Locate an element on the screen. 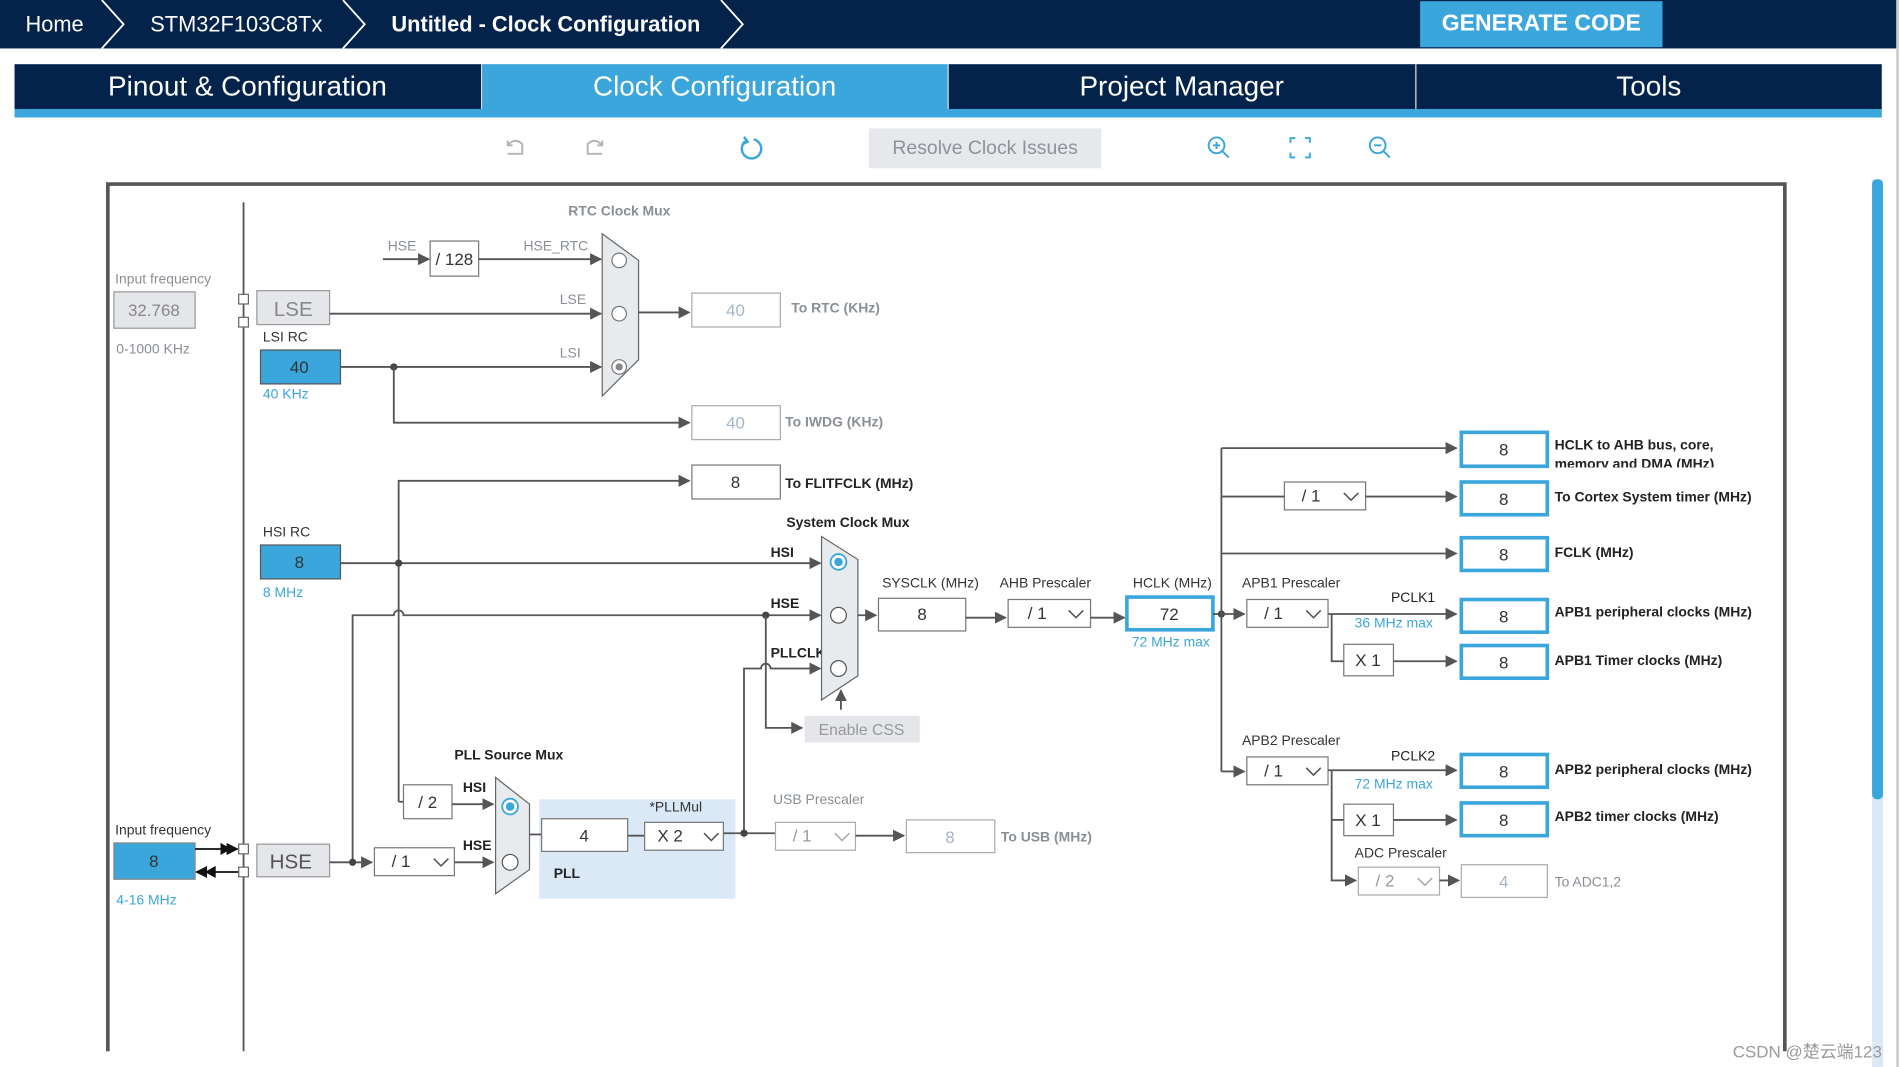 This screenshot has height=1067, width=1900. apb2-max: 72 MHz max is located at coordinates (1394, 783).